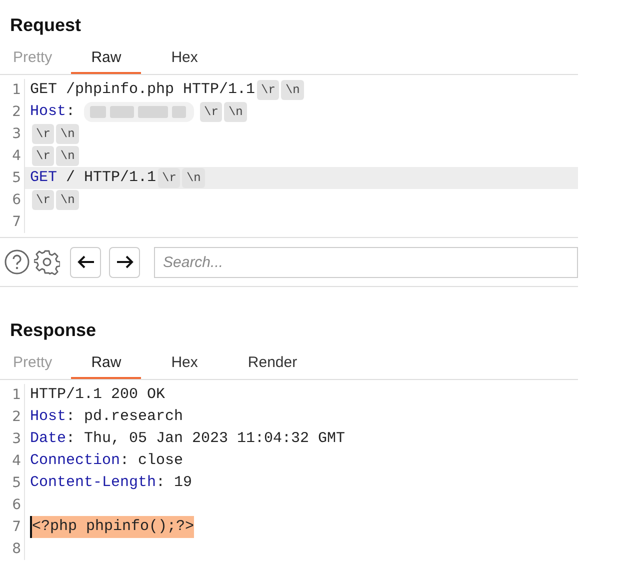 The image size is (637, 575). Describe the element at coordinates (206, 438) in the screenshot. I see `code-text: : Thu, 05 Jan 2023 11:04:32 GMT` at that location.